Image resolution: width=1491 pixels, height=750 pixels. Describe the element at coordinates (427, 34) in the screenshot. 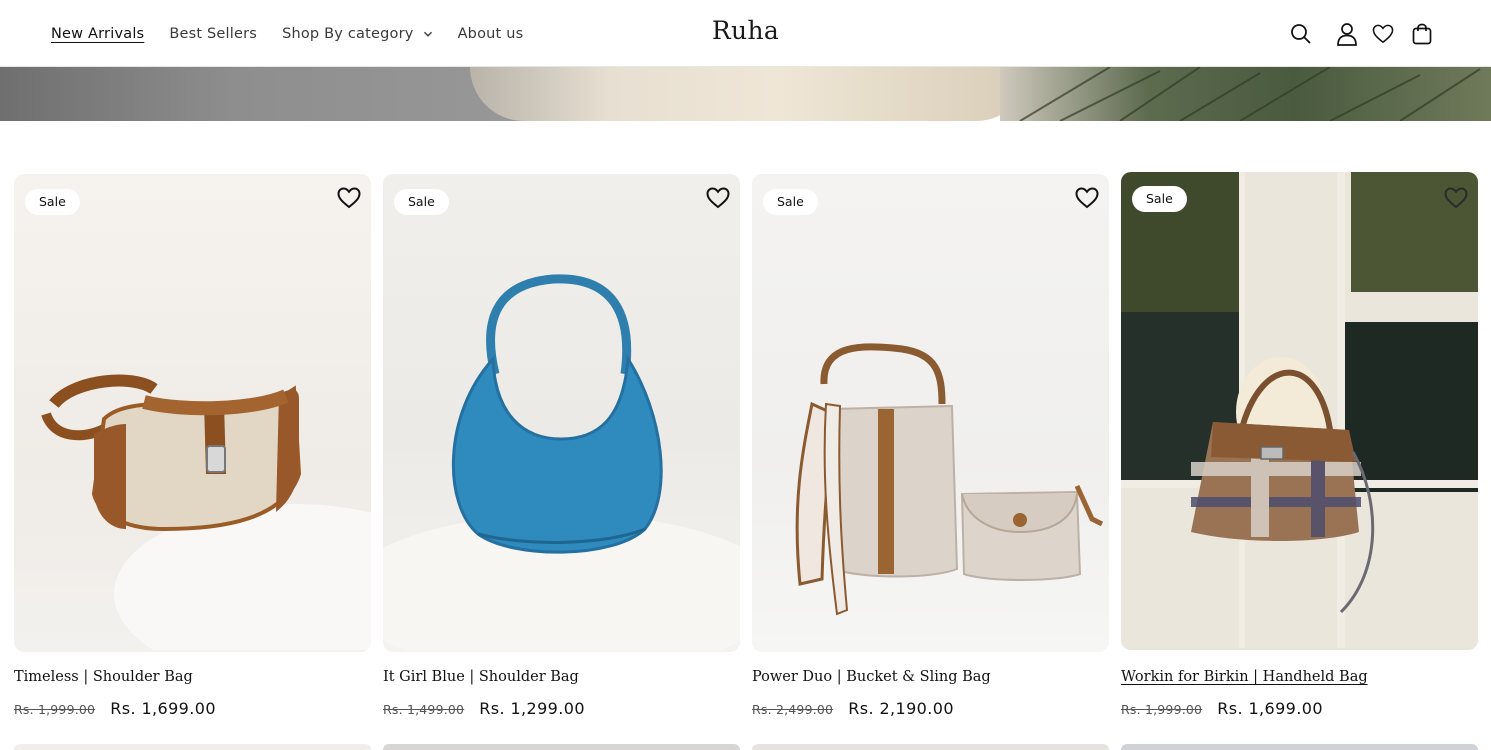

I see `chevron-down-icon` at that location.